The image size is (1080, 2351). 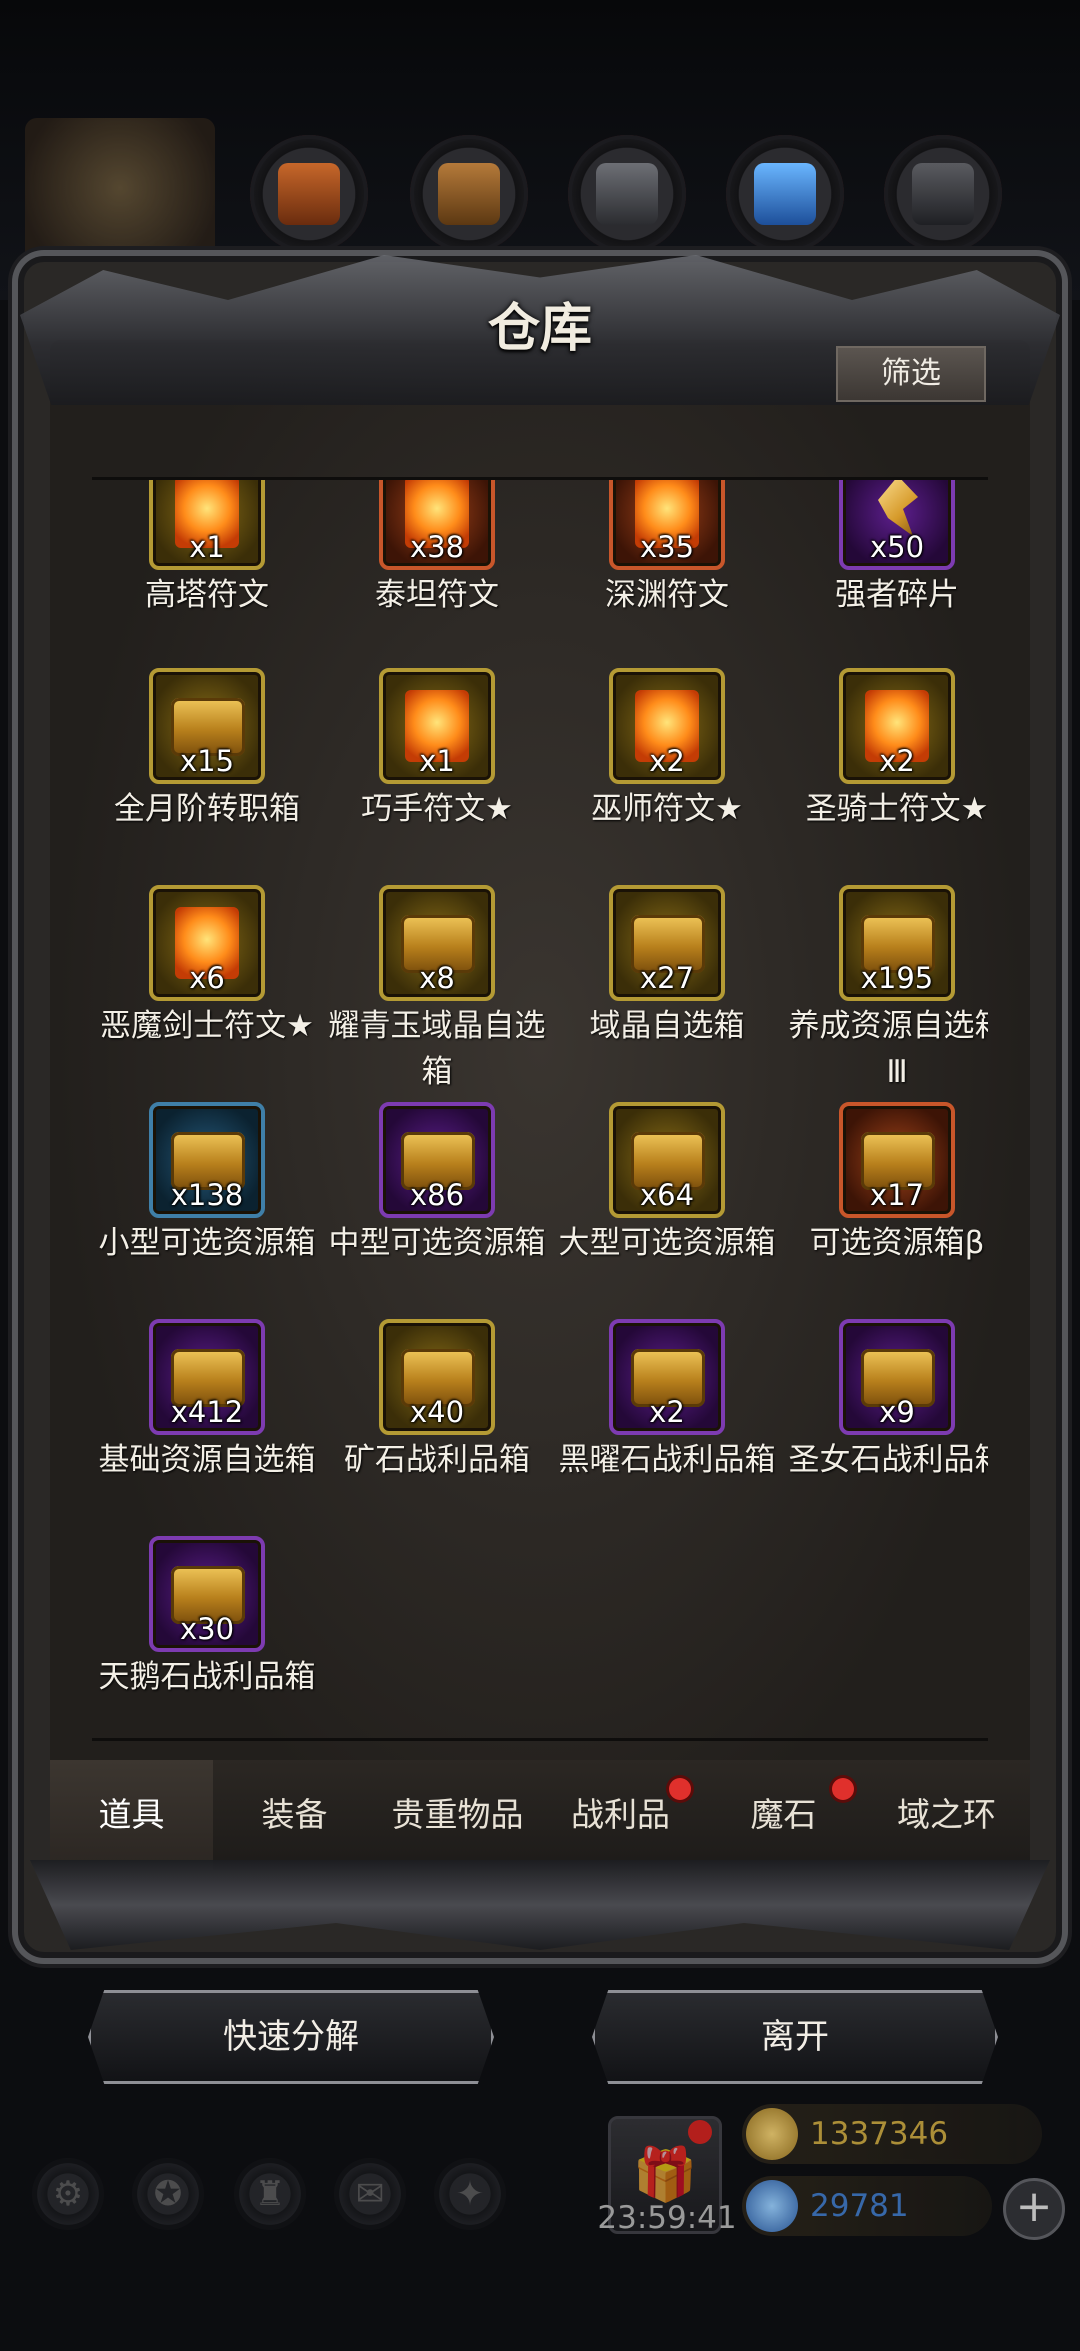 What do you see at coordinates (897, 1377) in the screenshot?
I see `item-slot: x9` at bounding box center [897, 1377].